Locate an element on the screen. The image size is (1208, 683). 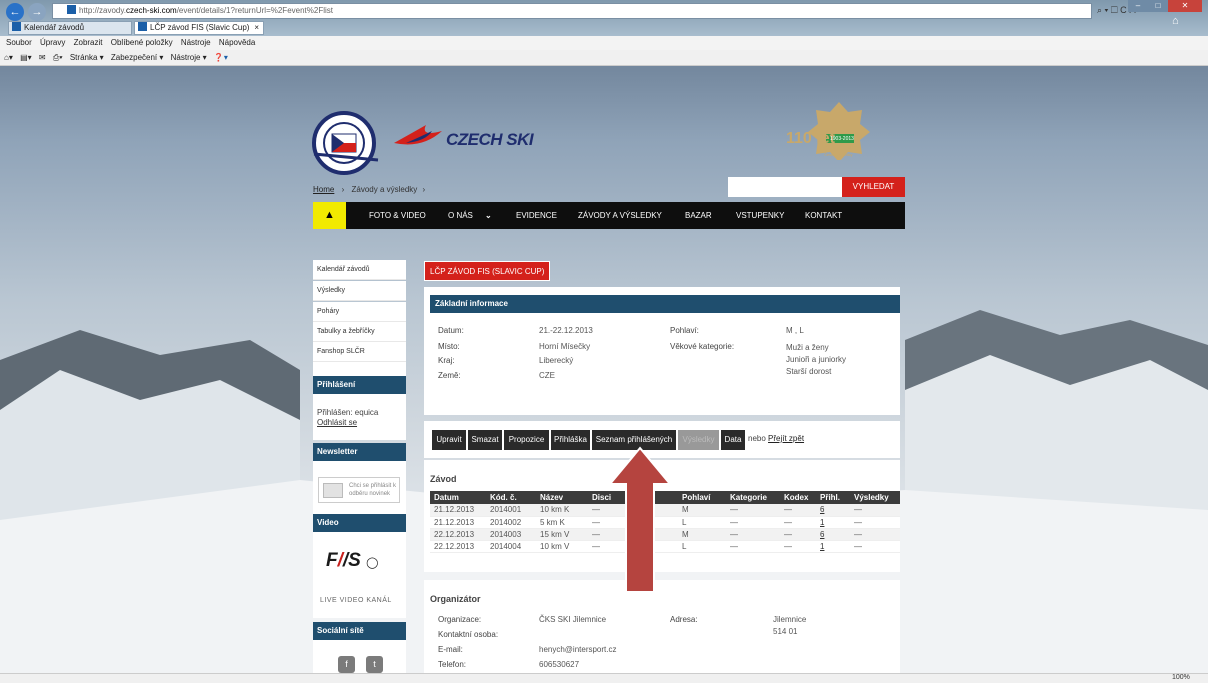
logout-link: Odhlásit se is located at coordinates (337, 422).